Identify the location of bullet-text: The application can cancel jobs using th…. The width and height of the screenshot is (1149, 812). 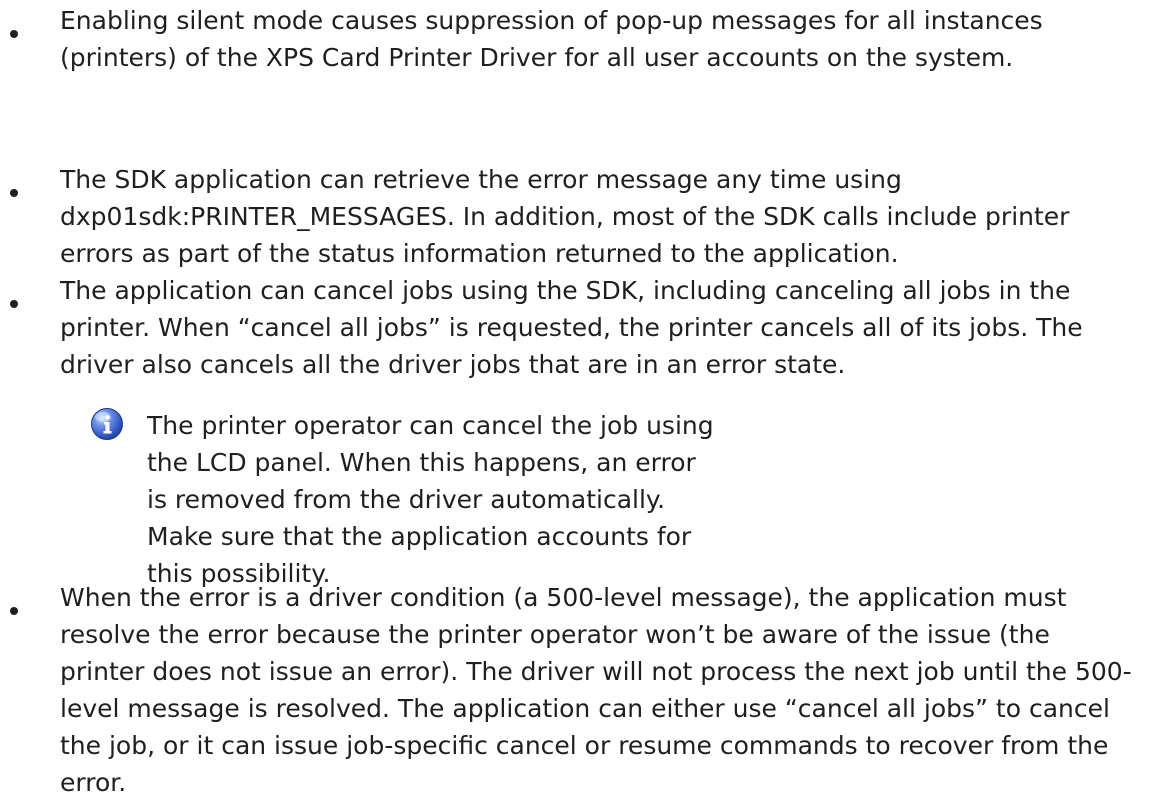
(571, 327).